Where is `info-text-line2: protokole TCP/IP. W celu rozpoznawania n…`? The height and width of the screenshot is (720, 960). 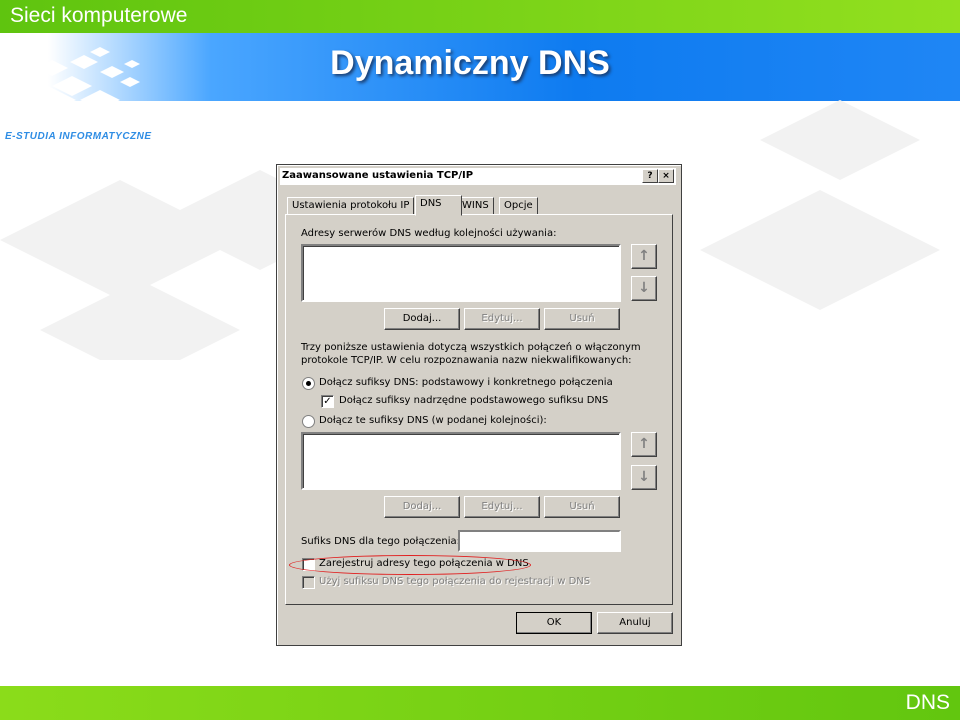
info-text-line2: protokole TCP/IP. W celu rozpoznawania n… is located at coordinates (466, 360).